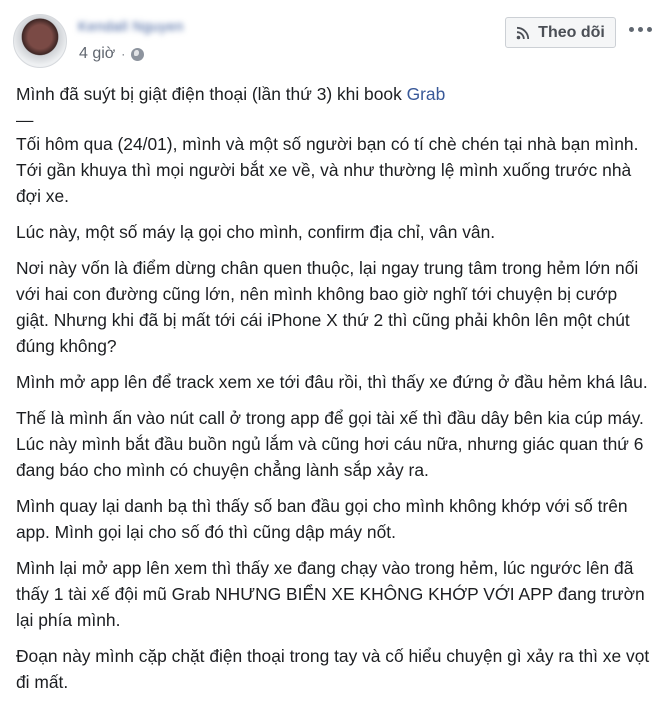 This screenshot has width=660, height=705. Describe the element at coordinates (330, 40) in the screenshot. I see `post-header: Kendall Nguyen 4 giờ · Theo dõi` at that location.